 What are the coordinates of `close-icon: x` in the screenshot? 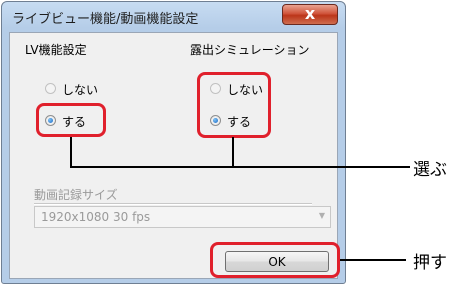 It's located at (310, 13).